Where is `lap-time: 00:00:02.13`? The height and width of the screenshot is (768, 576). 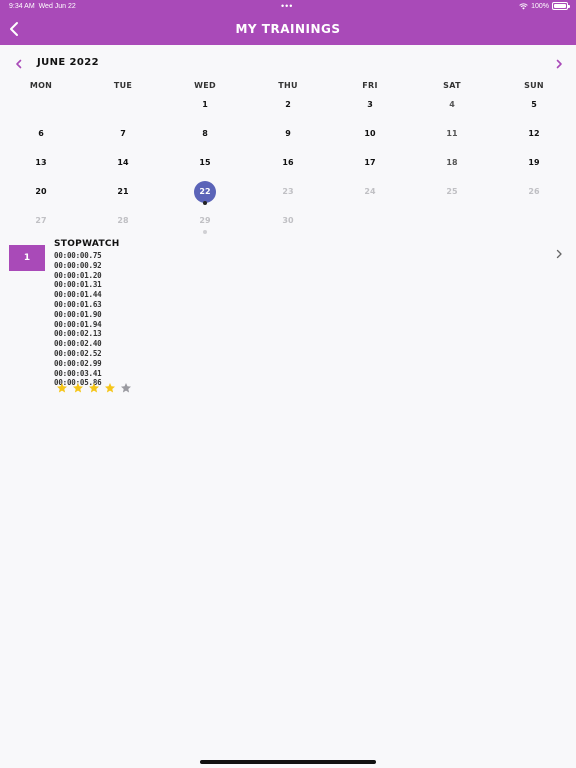 lap-time: 00:00:02.13 is located at coordinates (78, 334).